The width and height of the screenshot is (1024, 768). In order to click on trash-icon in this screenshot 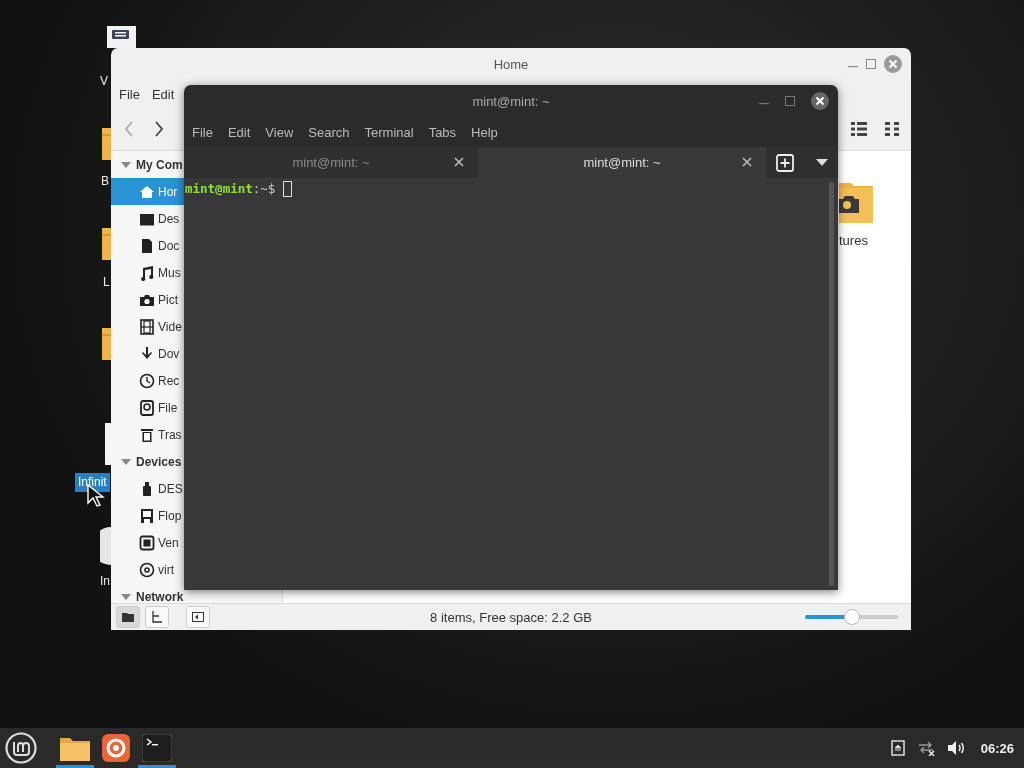, I will do `click(147, 434)`.